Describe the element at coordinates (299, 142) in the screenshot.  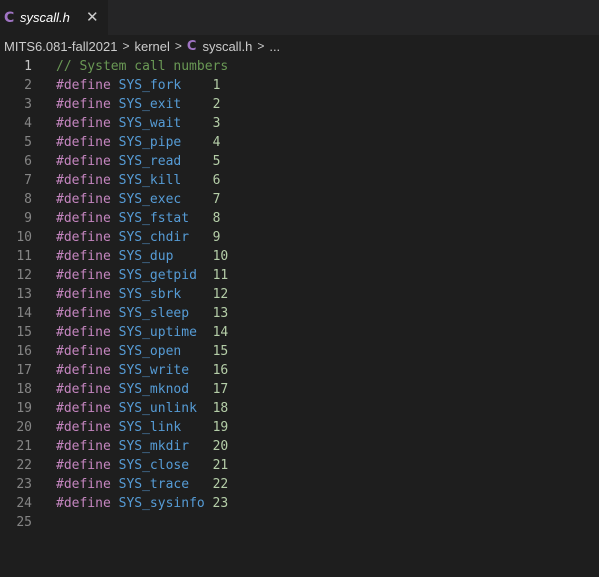
I see `code-line: 5 #define SYS_pipe 4` at that location.